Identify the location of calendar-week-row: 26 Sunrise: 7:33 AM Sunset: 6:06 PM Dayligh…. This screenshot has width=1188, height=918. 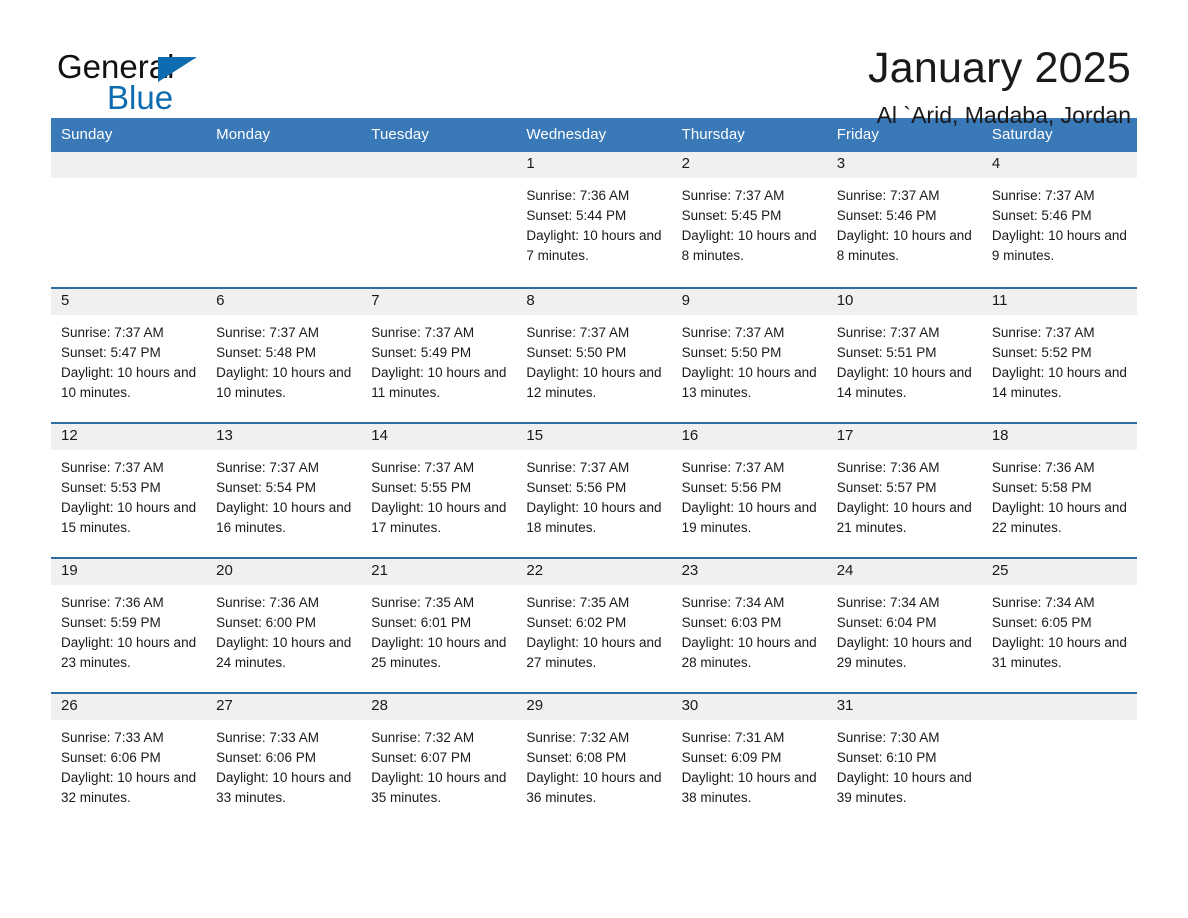
(594, 759).